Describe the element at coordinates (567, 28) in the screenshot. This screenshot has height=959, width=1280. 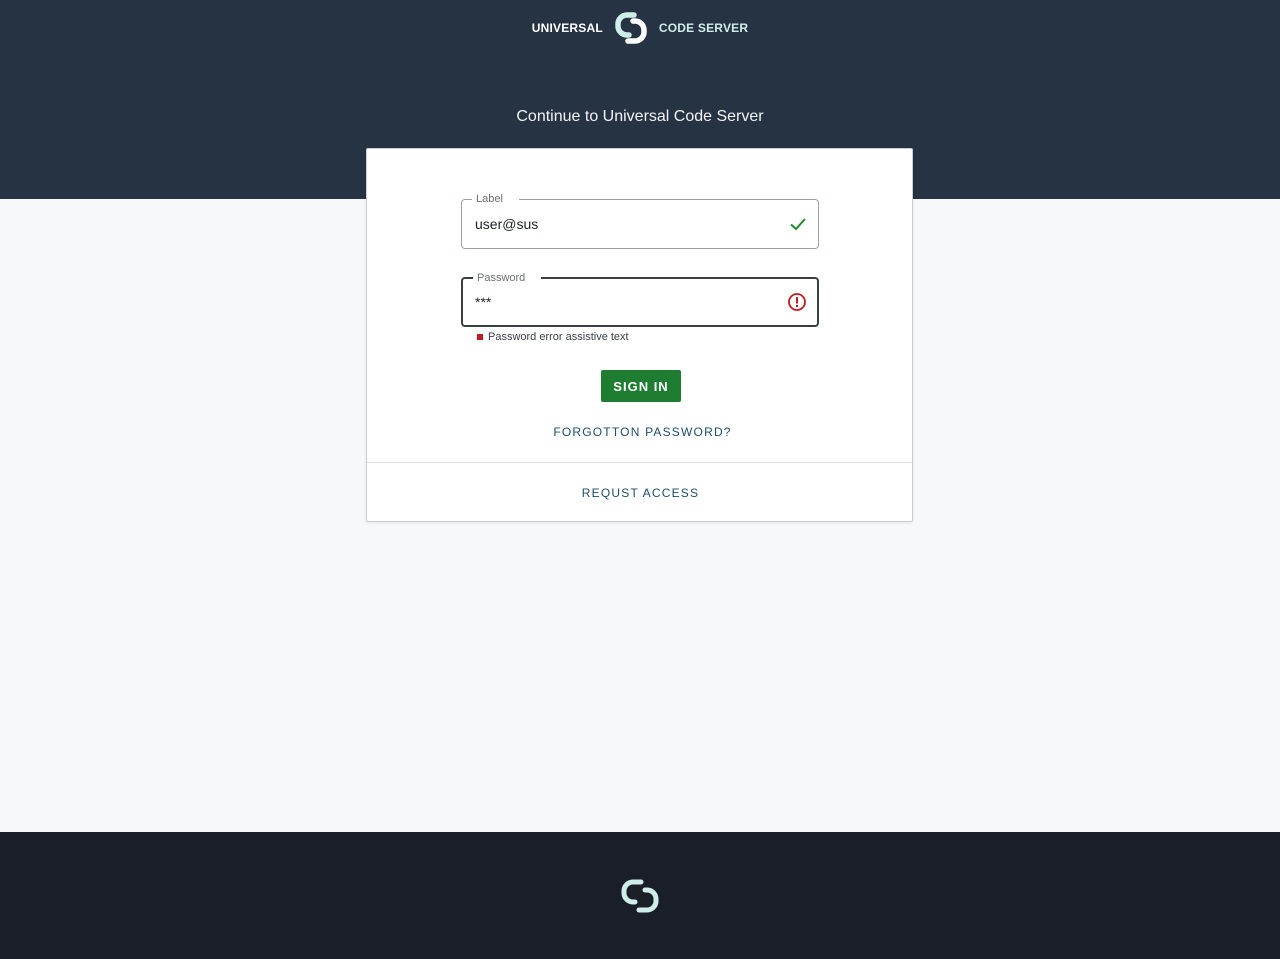
I see `brand-name-left: UNIVERSAL` at that location.